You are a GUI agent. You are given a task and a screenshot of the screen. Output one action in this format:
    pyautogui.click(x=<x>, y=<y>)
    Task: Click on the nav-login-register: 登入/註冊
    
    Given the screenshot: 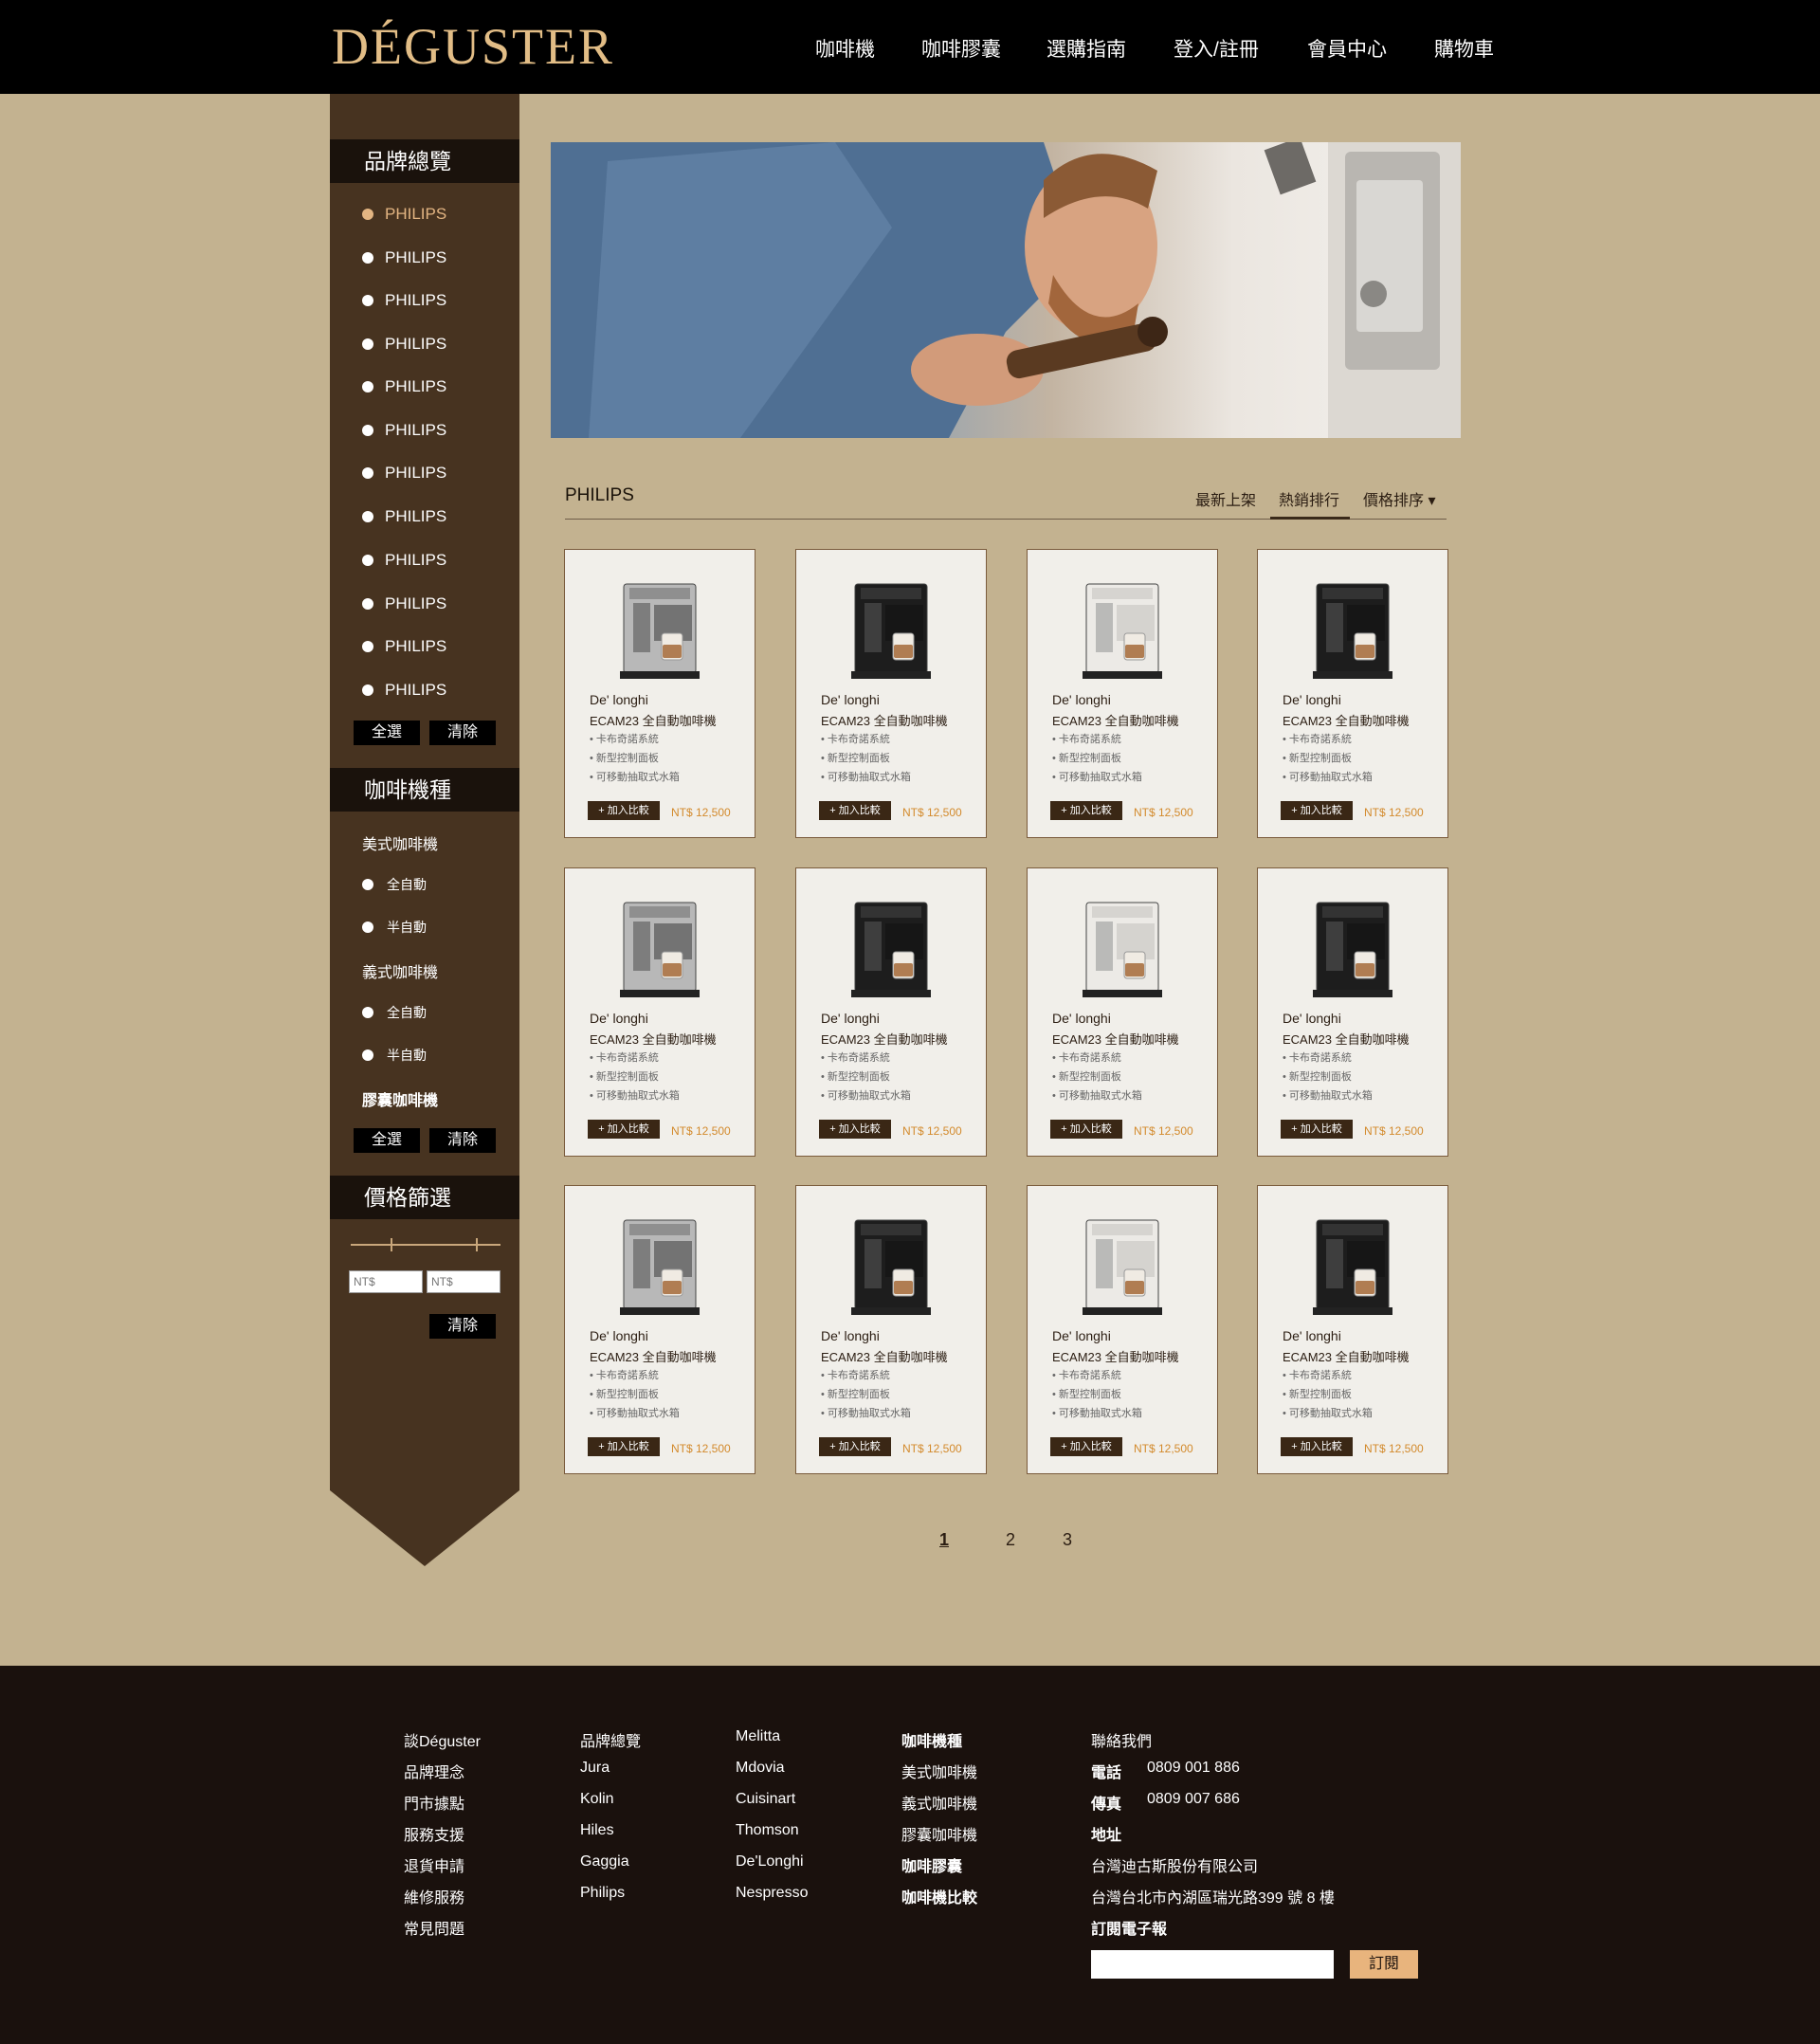 What is the action you would take?
    pyautogui.click(x=1216, y=48)
    